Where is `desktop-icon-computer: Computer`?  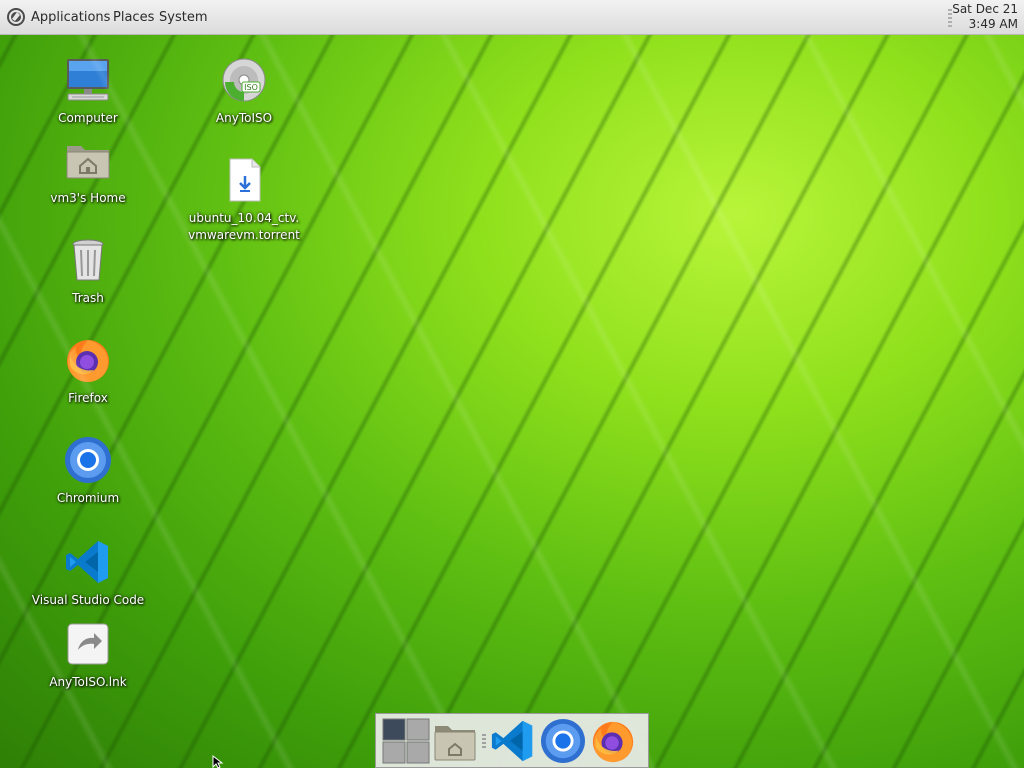 desktop-icon-computer: Computer is located at coordinates (88, 91).